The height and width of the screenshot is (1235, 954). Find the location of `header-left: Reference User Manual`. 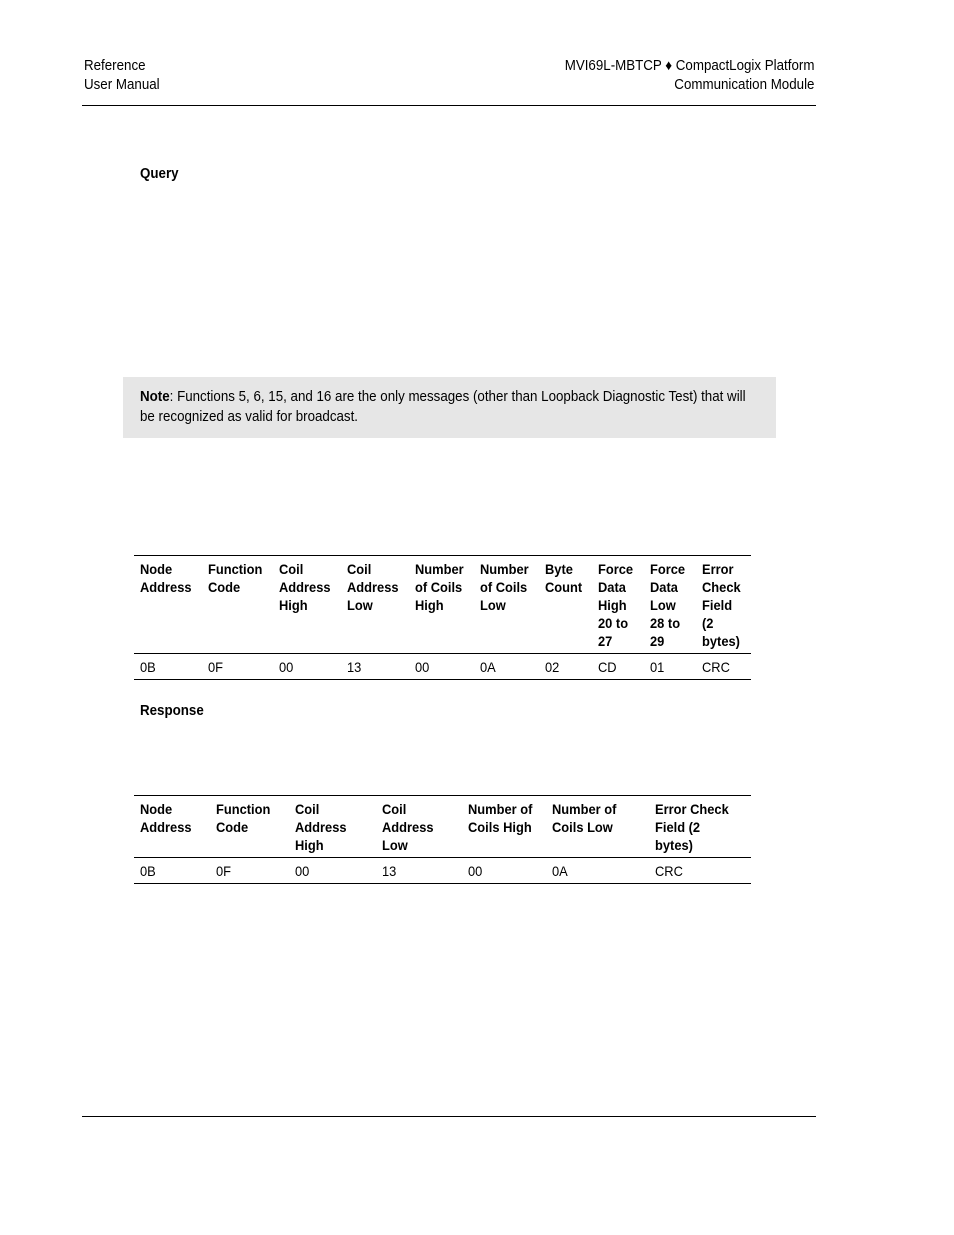

header-left: Reference User Manual is located at coordinates (122, 76).